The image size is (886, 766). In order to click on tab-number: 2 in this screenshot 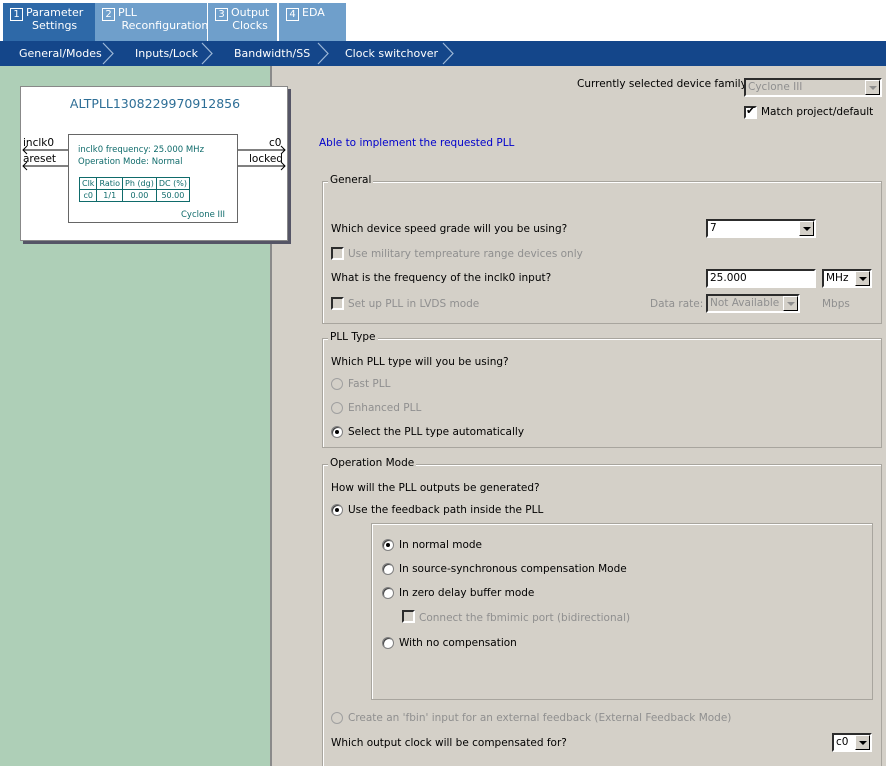, I will do `click(108, 14)`.